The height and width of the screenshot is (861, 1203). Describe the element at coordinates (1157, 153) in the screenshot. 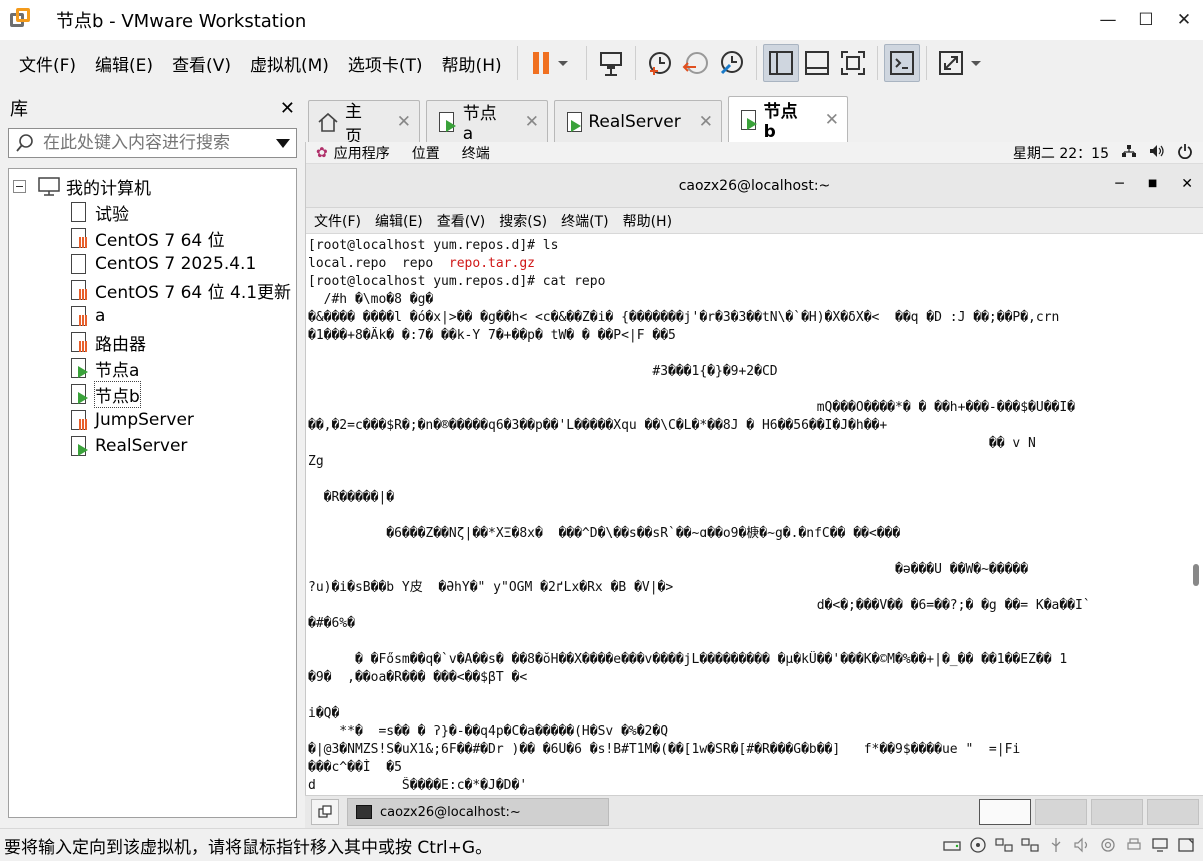

I see `volume-icon` at that location.